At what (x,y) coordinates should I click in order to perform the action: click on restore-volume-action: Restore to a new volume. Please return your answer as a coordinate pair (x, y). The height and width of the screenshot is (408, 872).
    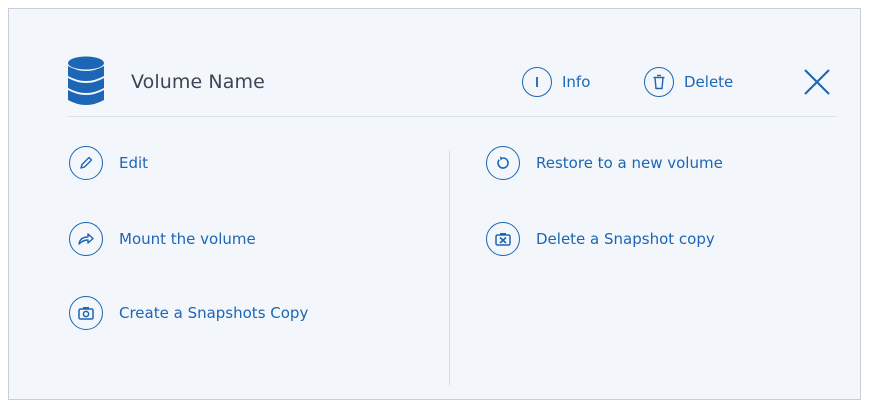
    Looking at the image, I should click on (604, 163).